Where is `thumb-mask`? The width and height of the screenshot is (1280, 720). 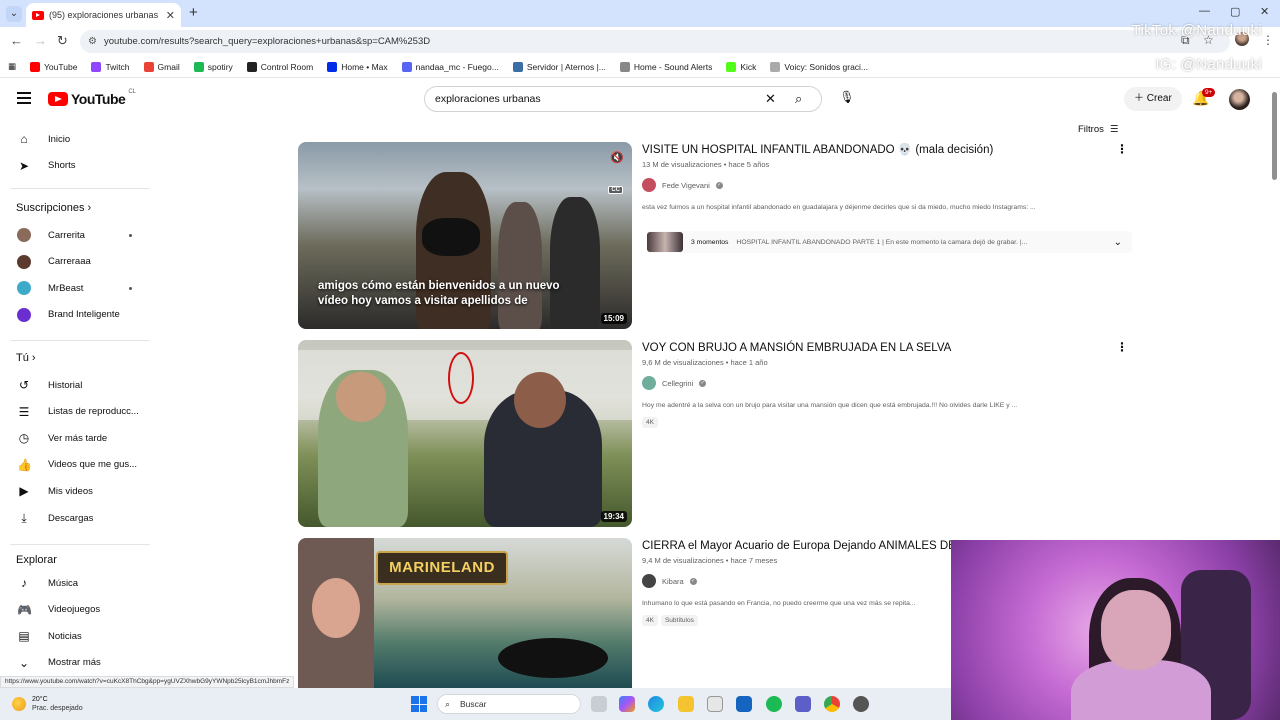 thumb-mask is located at coordinates (451, 237).